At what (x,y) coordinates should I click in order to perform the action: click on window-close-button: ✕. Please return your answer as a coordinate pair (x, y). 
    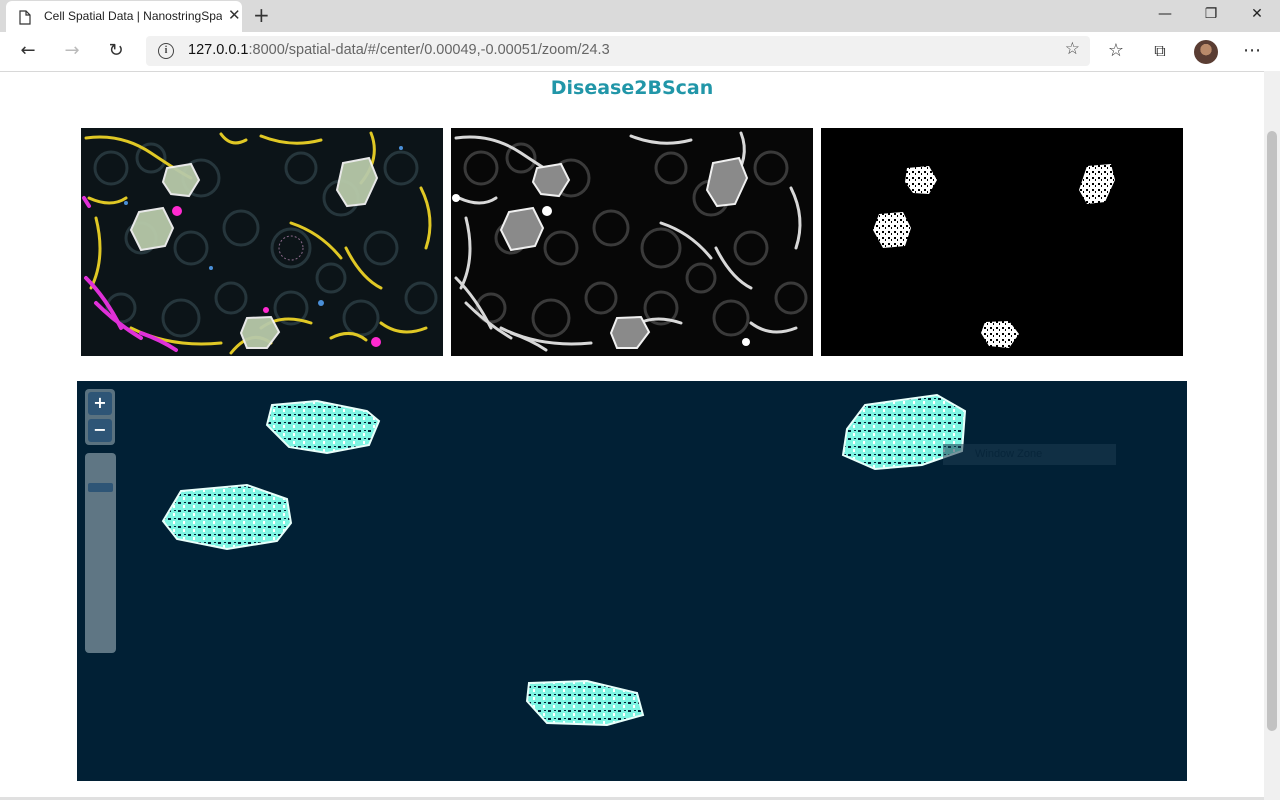
    Looking at the image, I should click on (1257, 16).